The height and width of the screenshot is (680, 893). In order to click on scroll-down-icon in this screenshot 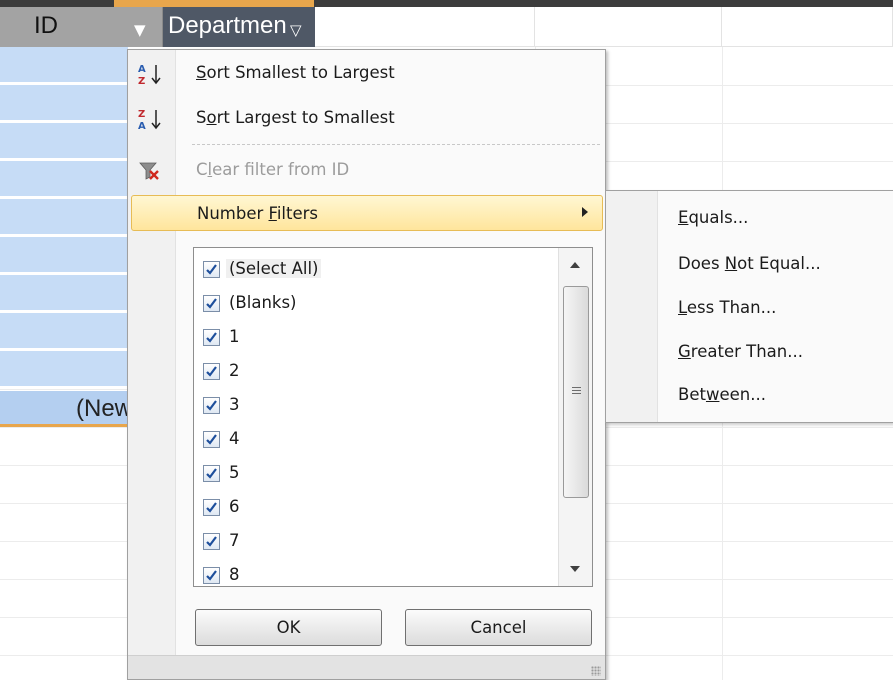, I will do `click(575, 569)`.